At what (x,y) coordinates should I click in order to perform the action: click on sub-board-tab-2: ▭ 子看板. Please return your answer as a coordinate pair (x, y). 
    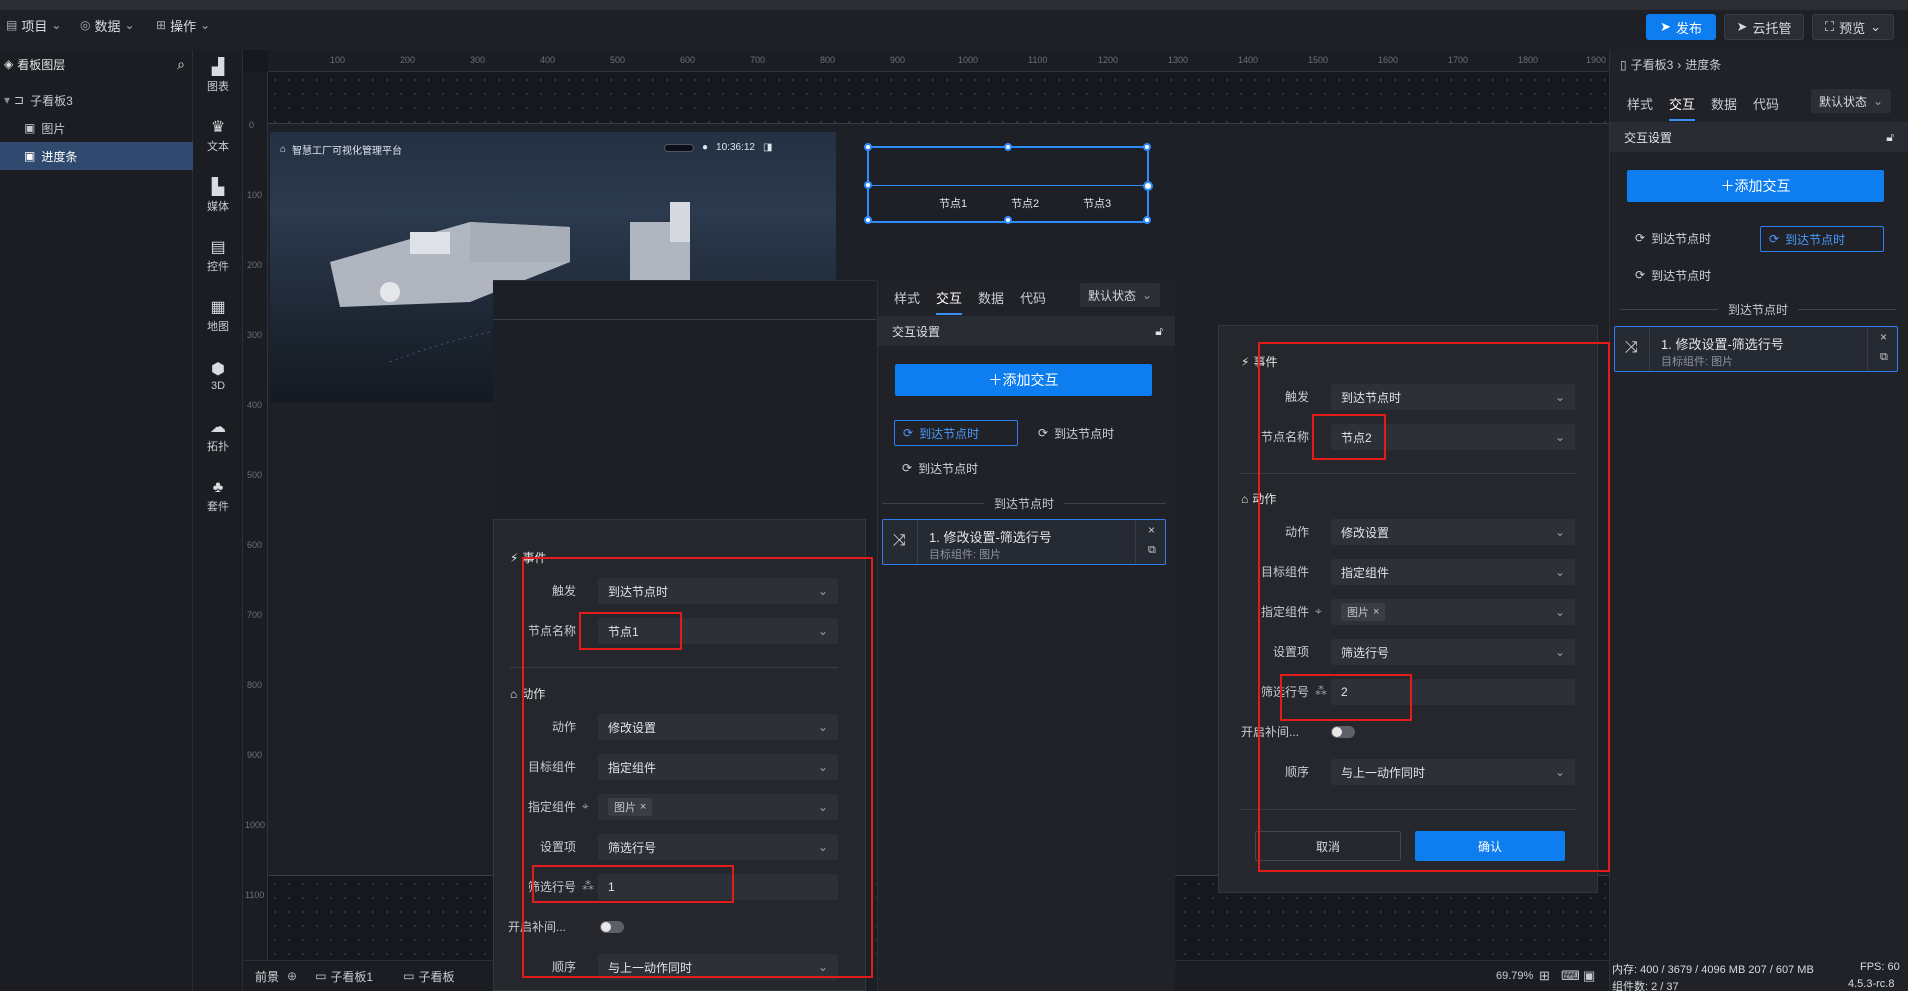
    Looking at the image, I should click on (428, 976).